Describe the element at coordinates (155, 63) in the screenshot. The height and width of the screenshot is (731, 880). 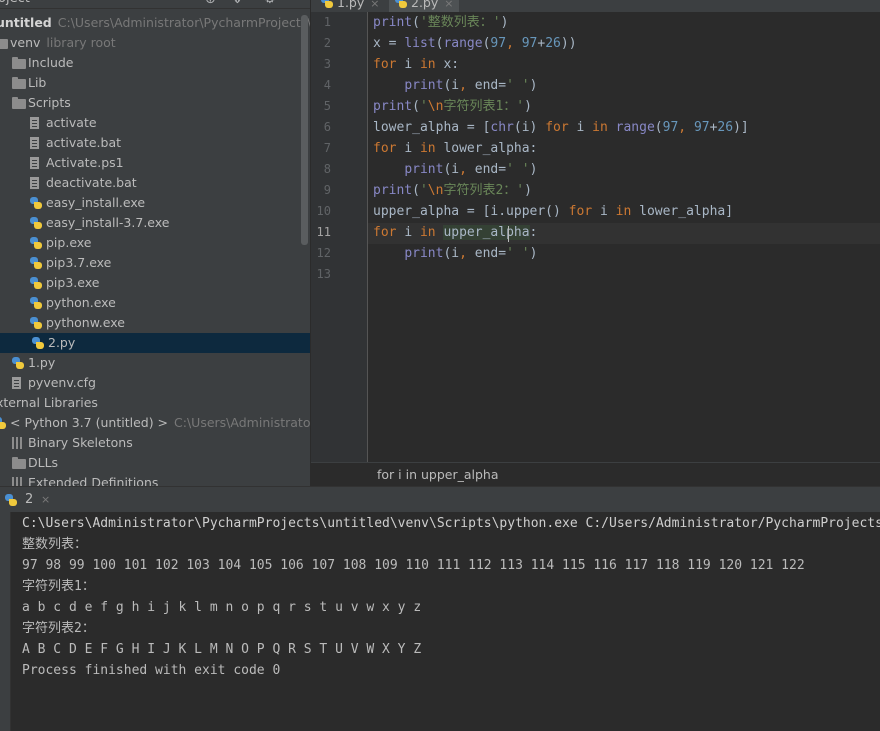
I see `tree-item: Include` at that location.